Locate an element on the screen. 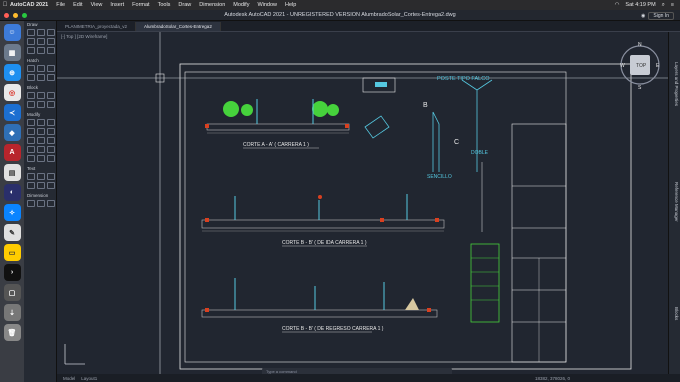 Image resolution: width=680 pixels, height=382 pixels. news-icon: ◐ is located at coordinates (12, 192).